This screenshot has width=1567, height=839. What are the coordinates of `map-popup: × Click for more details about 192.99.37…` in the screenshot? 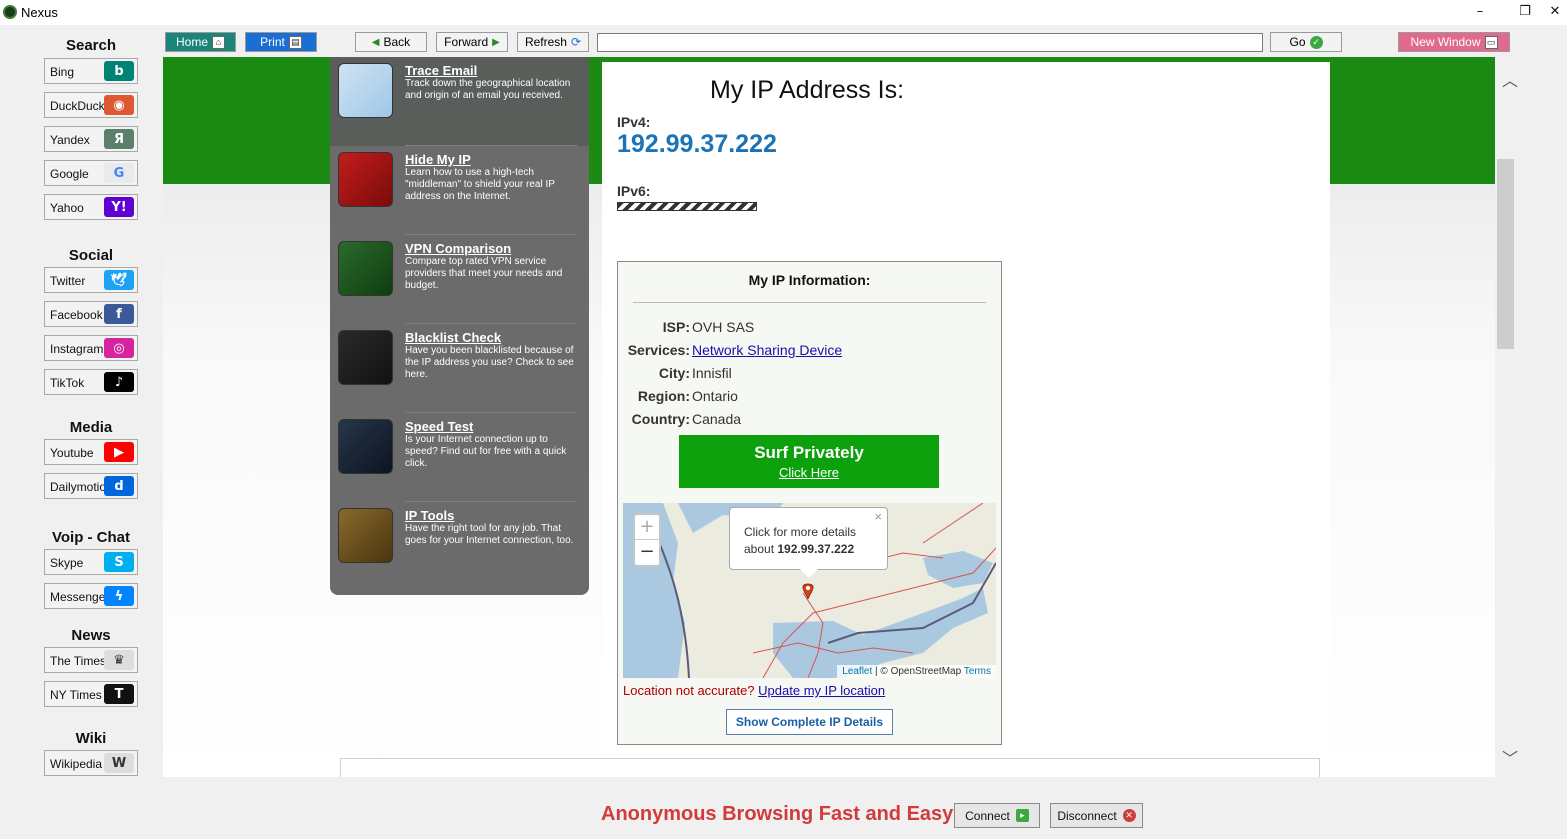 It's located at (808, 542).